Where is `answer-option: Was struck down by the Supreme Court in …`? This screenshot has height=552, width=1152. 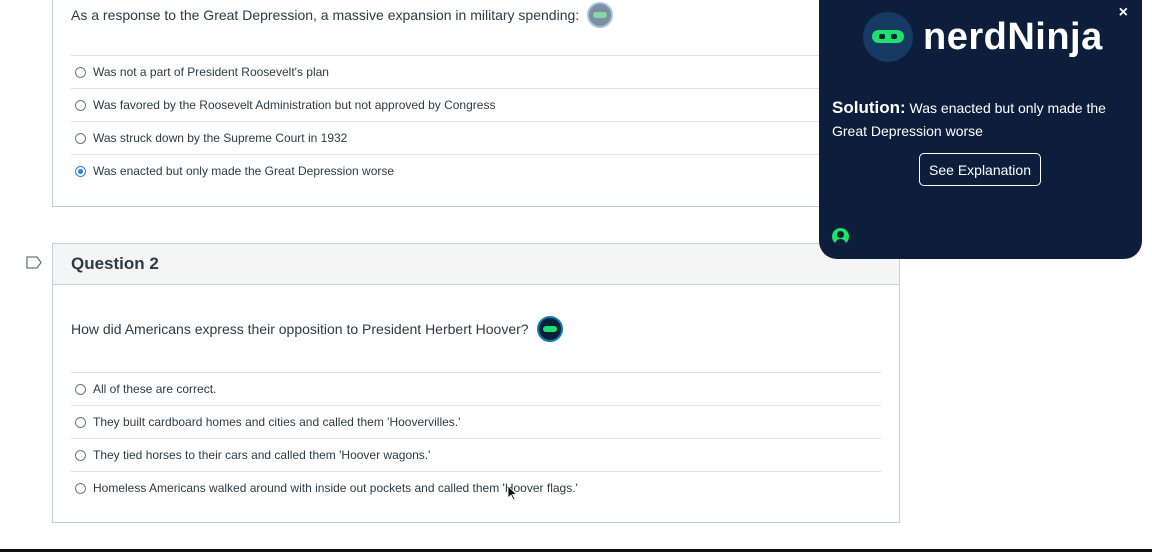
answer-option: Was struck down by the Supreme Court in … is located at coordinates (476, 137).